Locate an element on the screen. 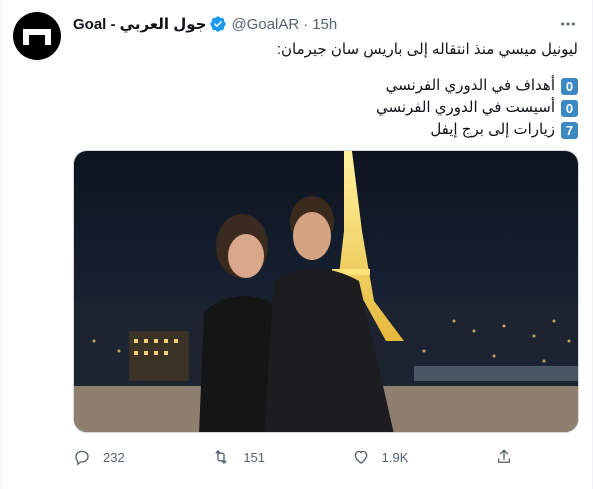 The width and height of the screenshot is (593, 489). list-item: 0 أسيست في الدوري الفرنسي is located at coordinates (325, 108).